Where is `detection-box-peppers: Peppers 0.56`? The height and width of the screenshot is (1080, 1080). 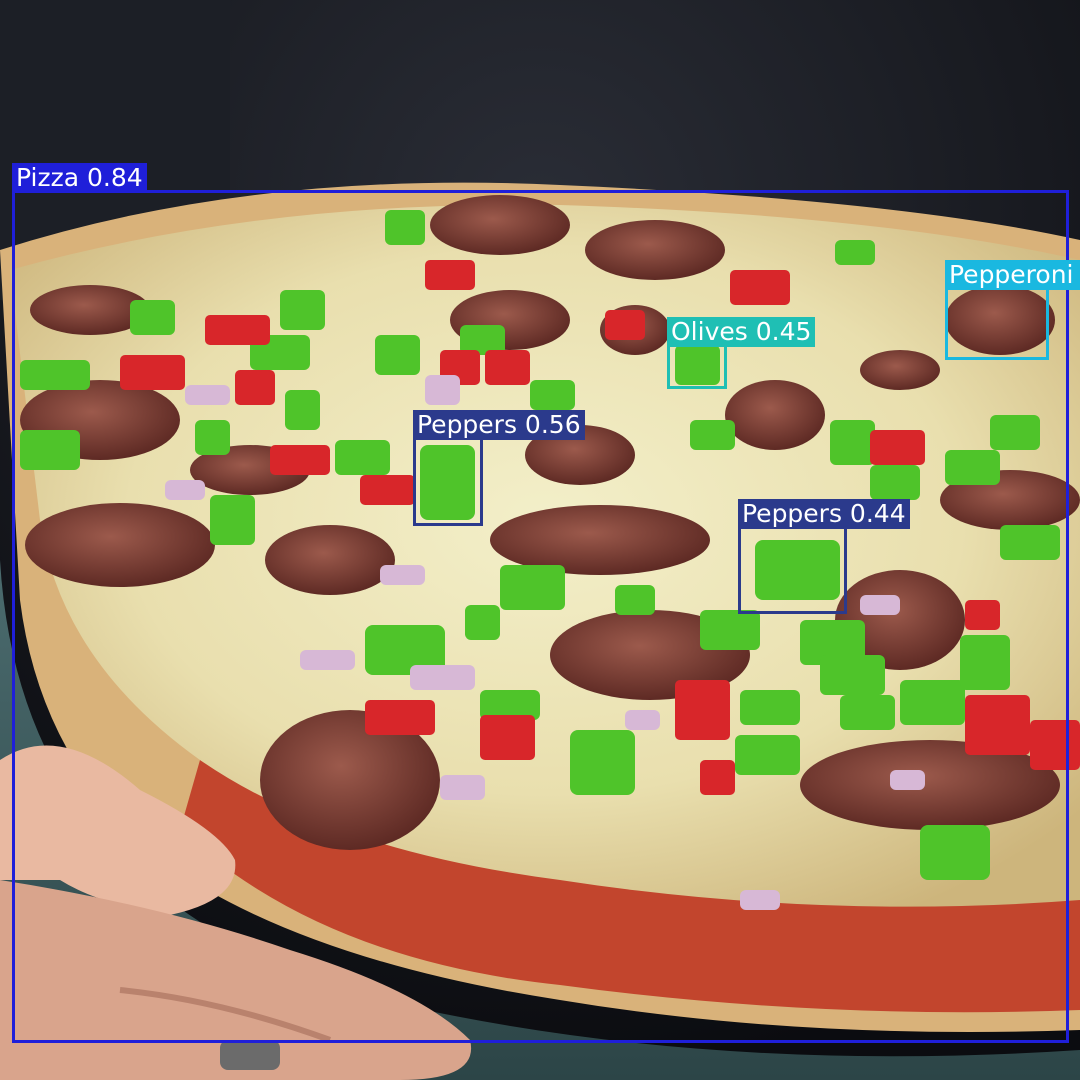
detection-box-peppers: Peppers 0.56 is located at coordinates (499, 468).